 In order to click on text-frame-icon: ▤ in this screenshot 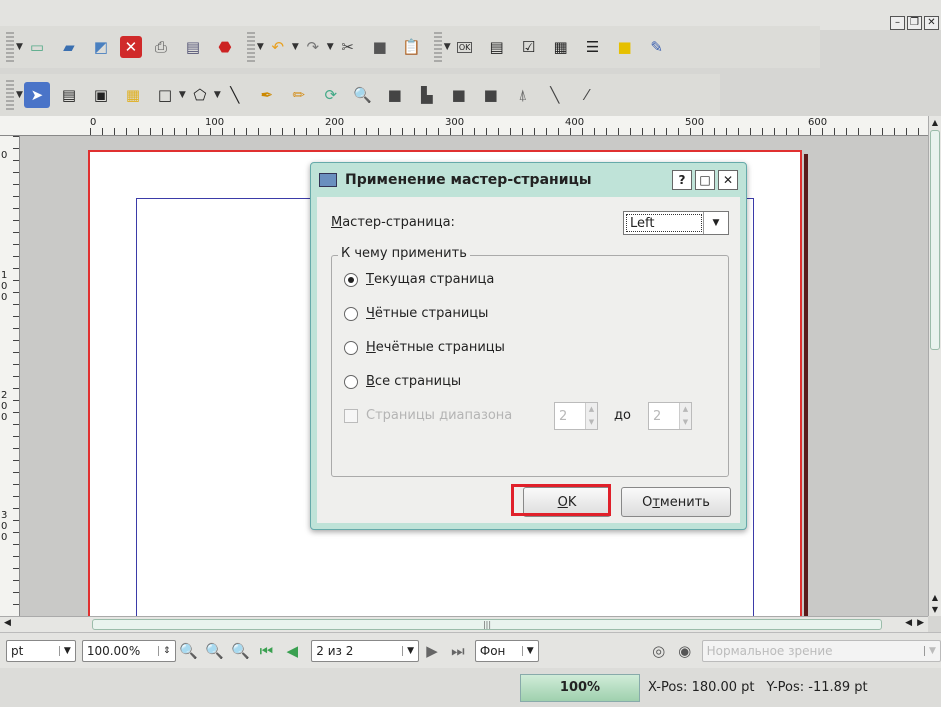, I will do `click(69, 95)`.